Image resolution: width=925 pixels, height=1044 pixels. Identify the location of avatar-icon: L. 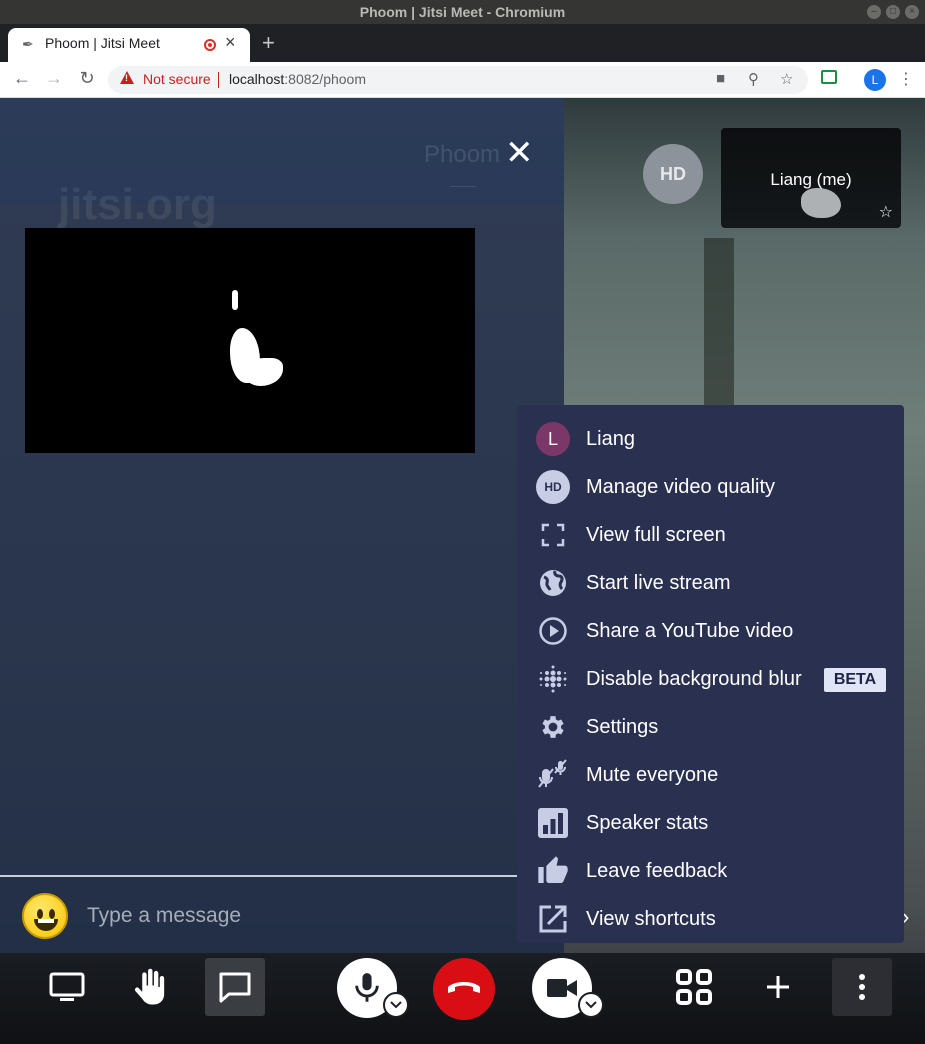
(553, 439).